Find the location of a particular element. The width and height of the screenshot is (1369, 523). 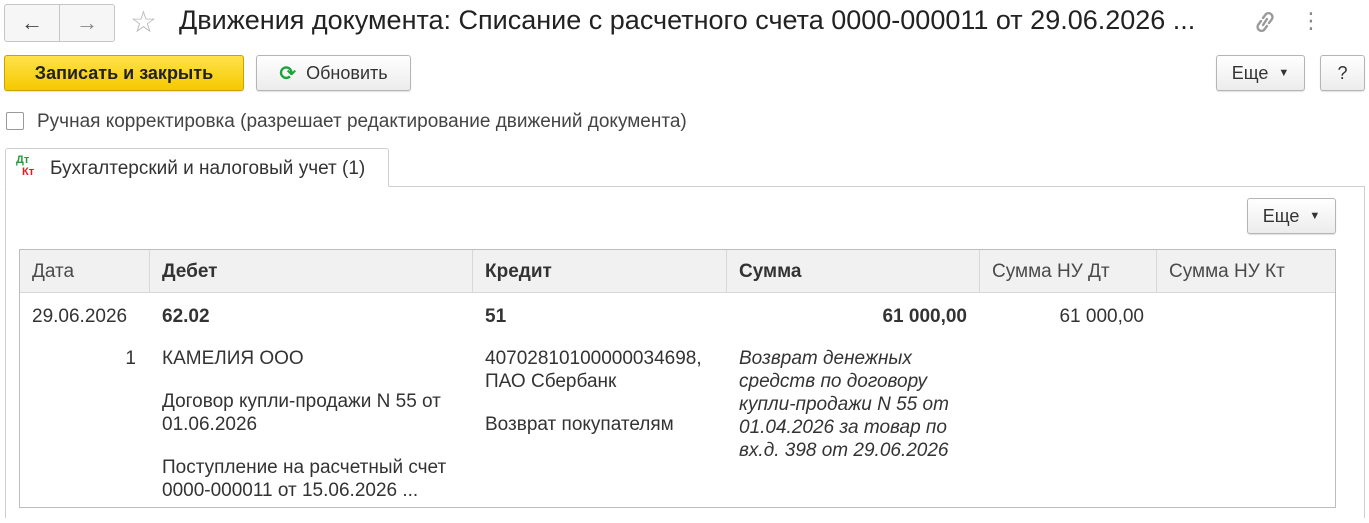

tab-accounting-tax-label: Бухгалтерский и налоговый учет (1) is located at coordinates (207, 169).